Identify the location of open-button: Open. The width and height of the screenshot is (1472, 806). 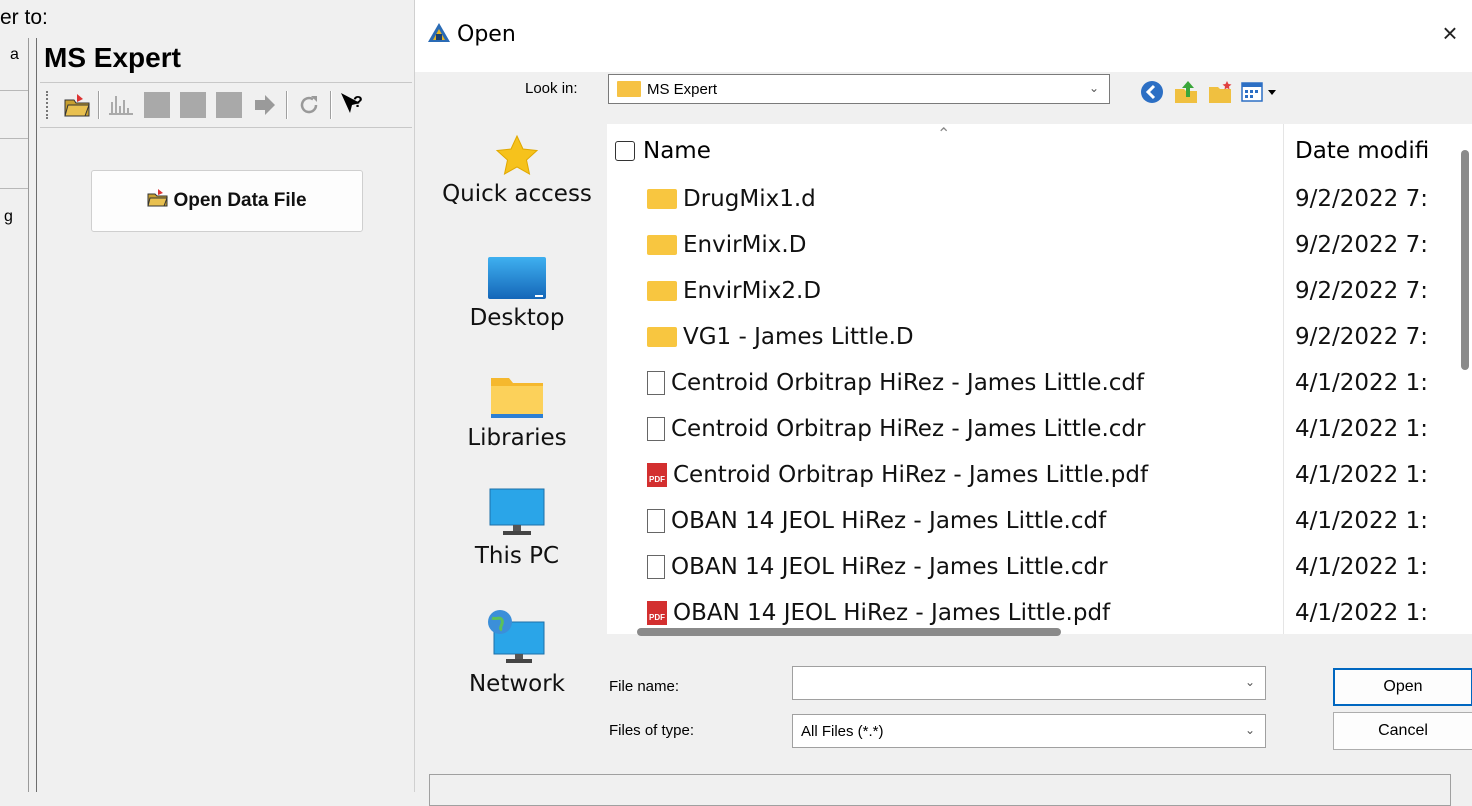
(1402, 687).